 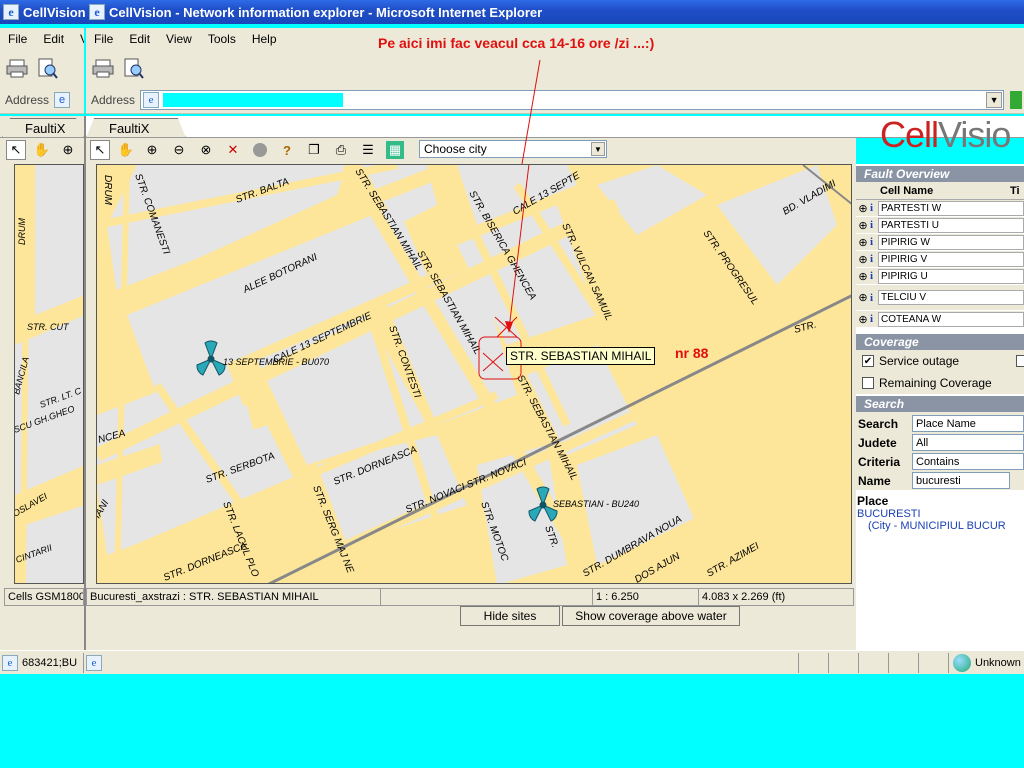 I want to click on back-tab-faultix: FaultiX, so click(x=43, y=128).